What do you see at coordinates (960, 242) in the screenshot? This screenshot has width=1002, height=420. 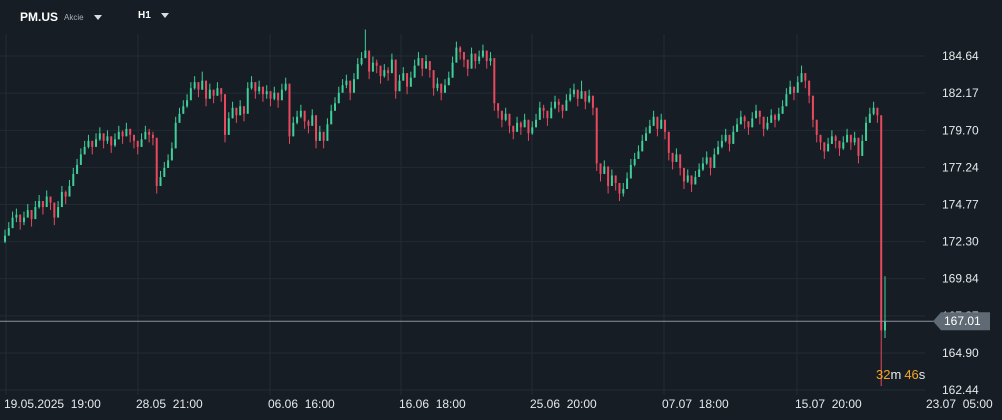 I see `y-tick-label: 172.30` at bounding box center [960, 242].